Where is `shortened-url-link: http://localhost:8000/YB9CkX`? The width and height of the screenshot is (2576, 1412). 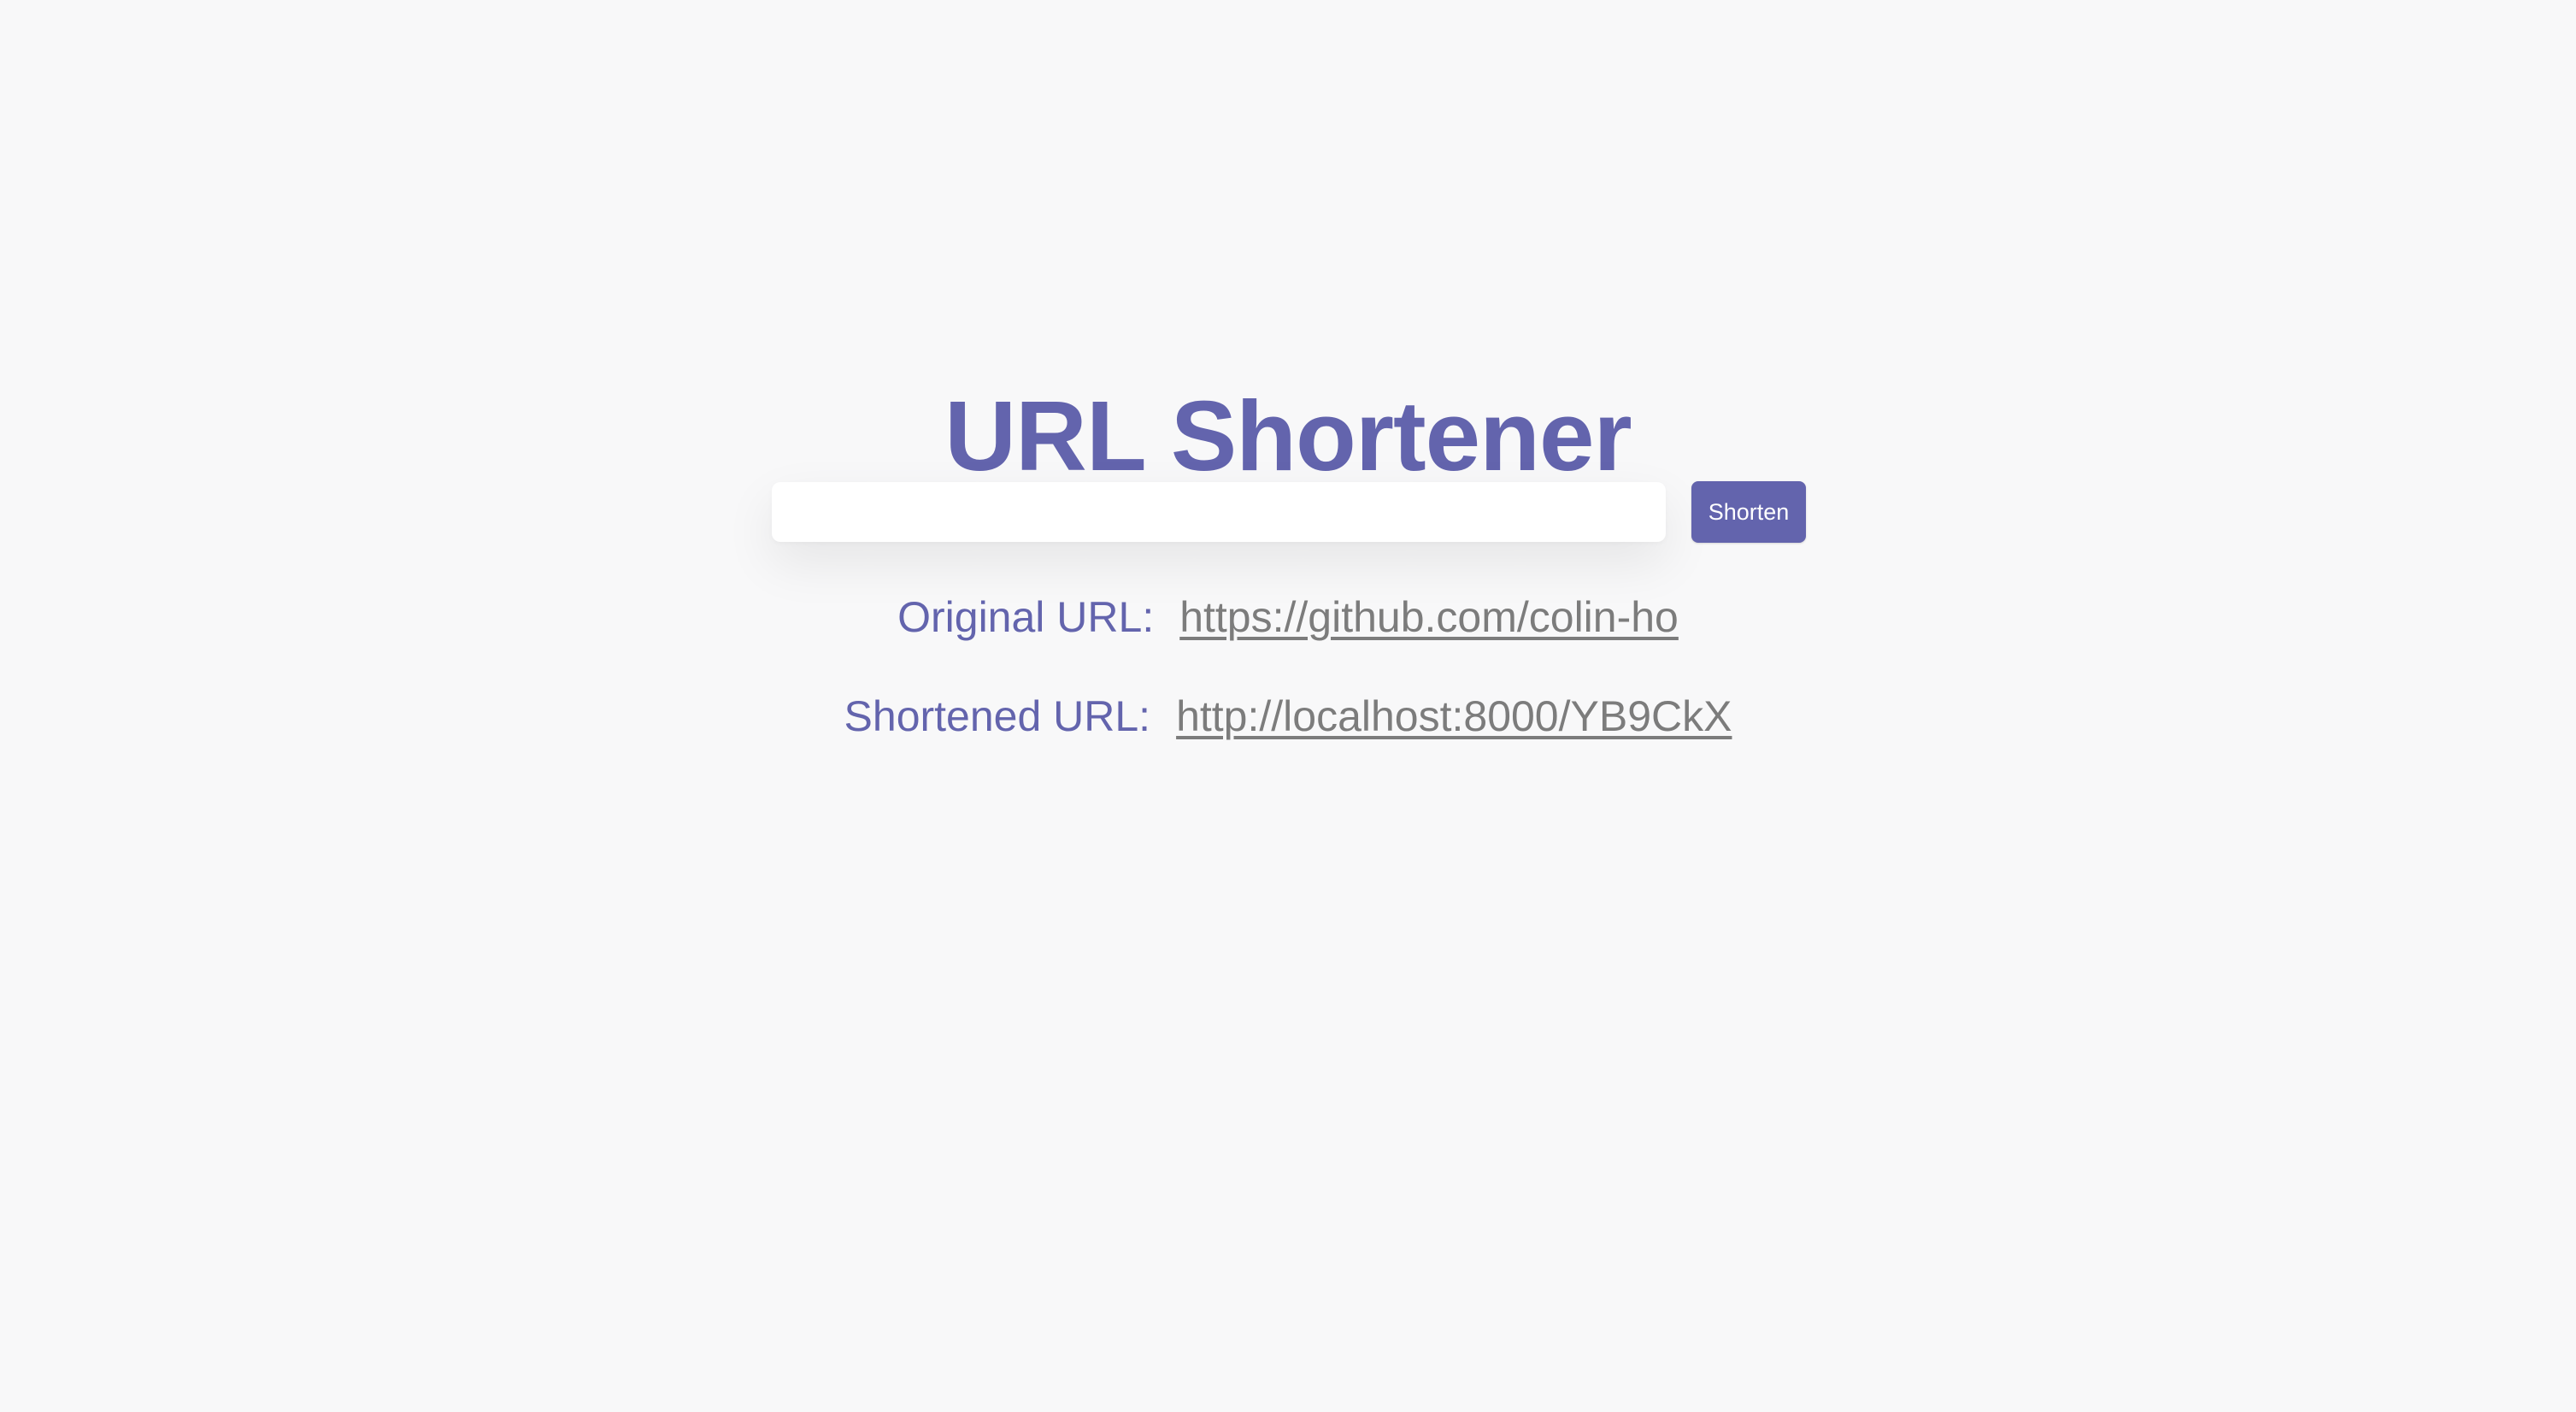
shortened-url-link: http://localhost:8000/YB9CkX is located at coordinates (1454, 716).